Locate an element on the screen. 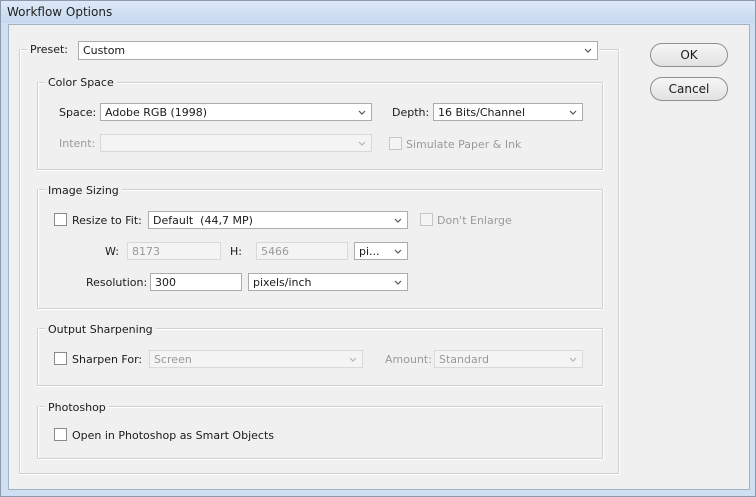 The image size is (756, 497). sharpen-for-value: Screen is located at coordinates (173, 359).